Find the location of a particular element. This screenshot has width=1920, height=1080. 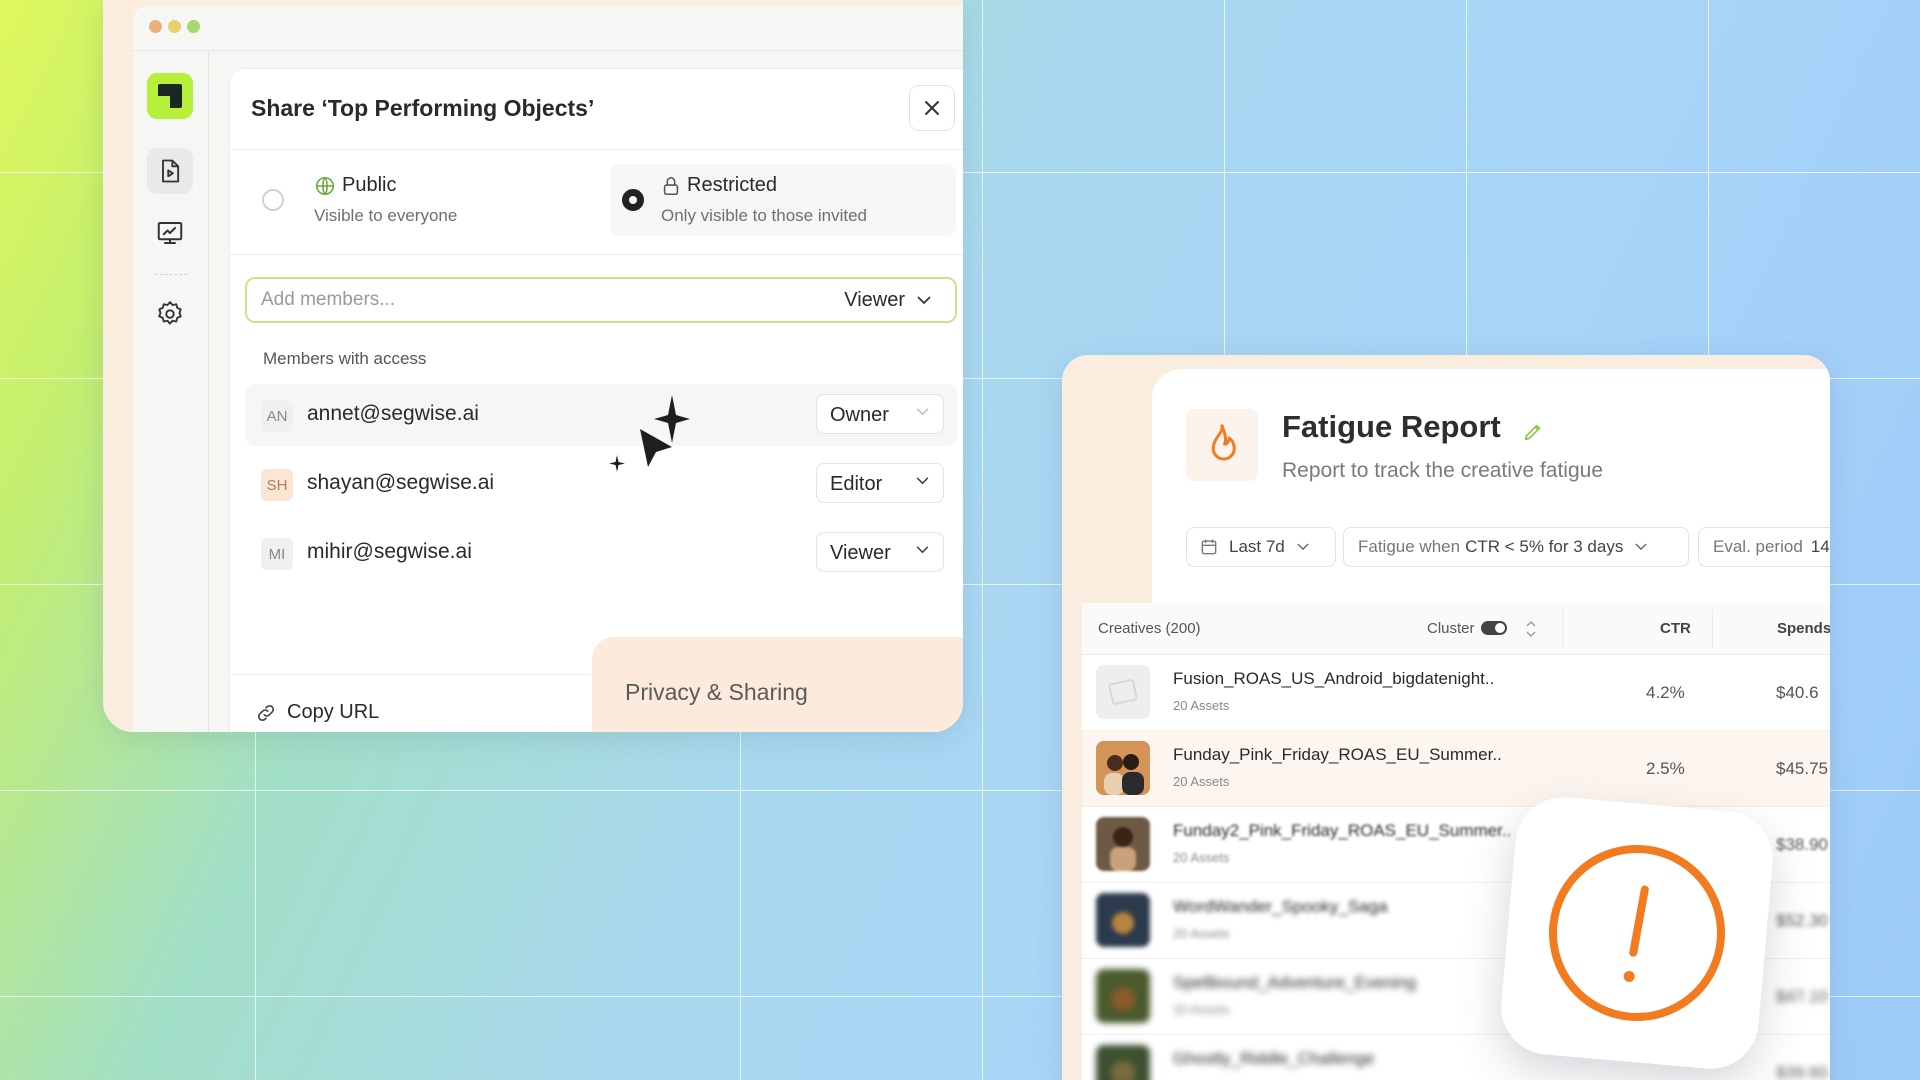

image-placeholder-icon is located at coordinates (1123, 692).